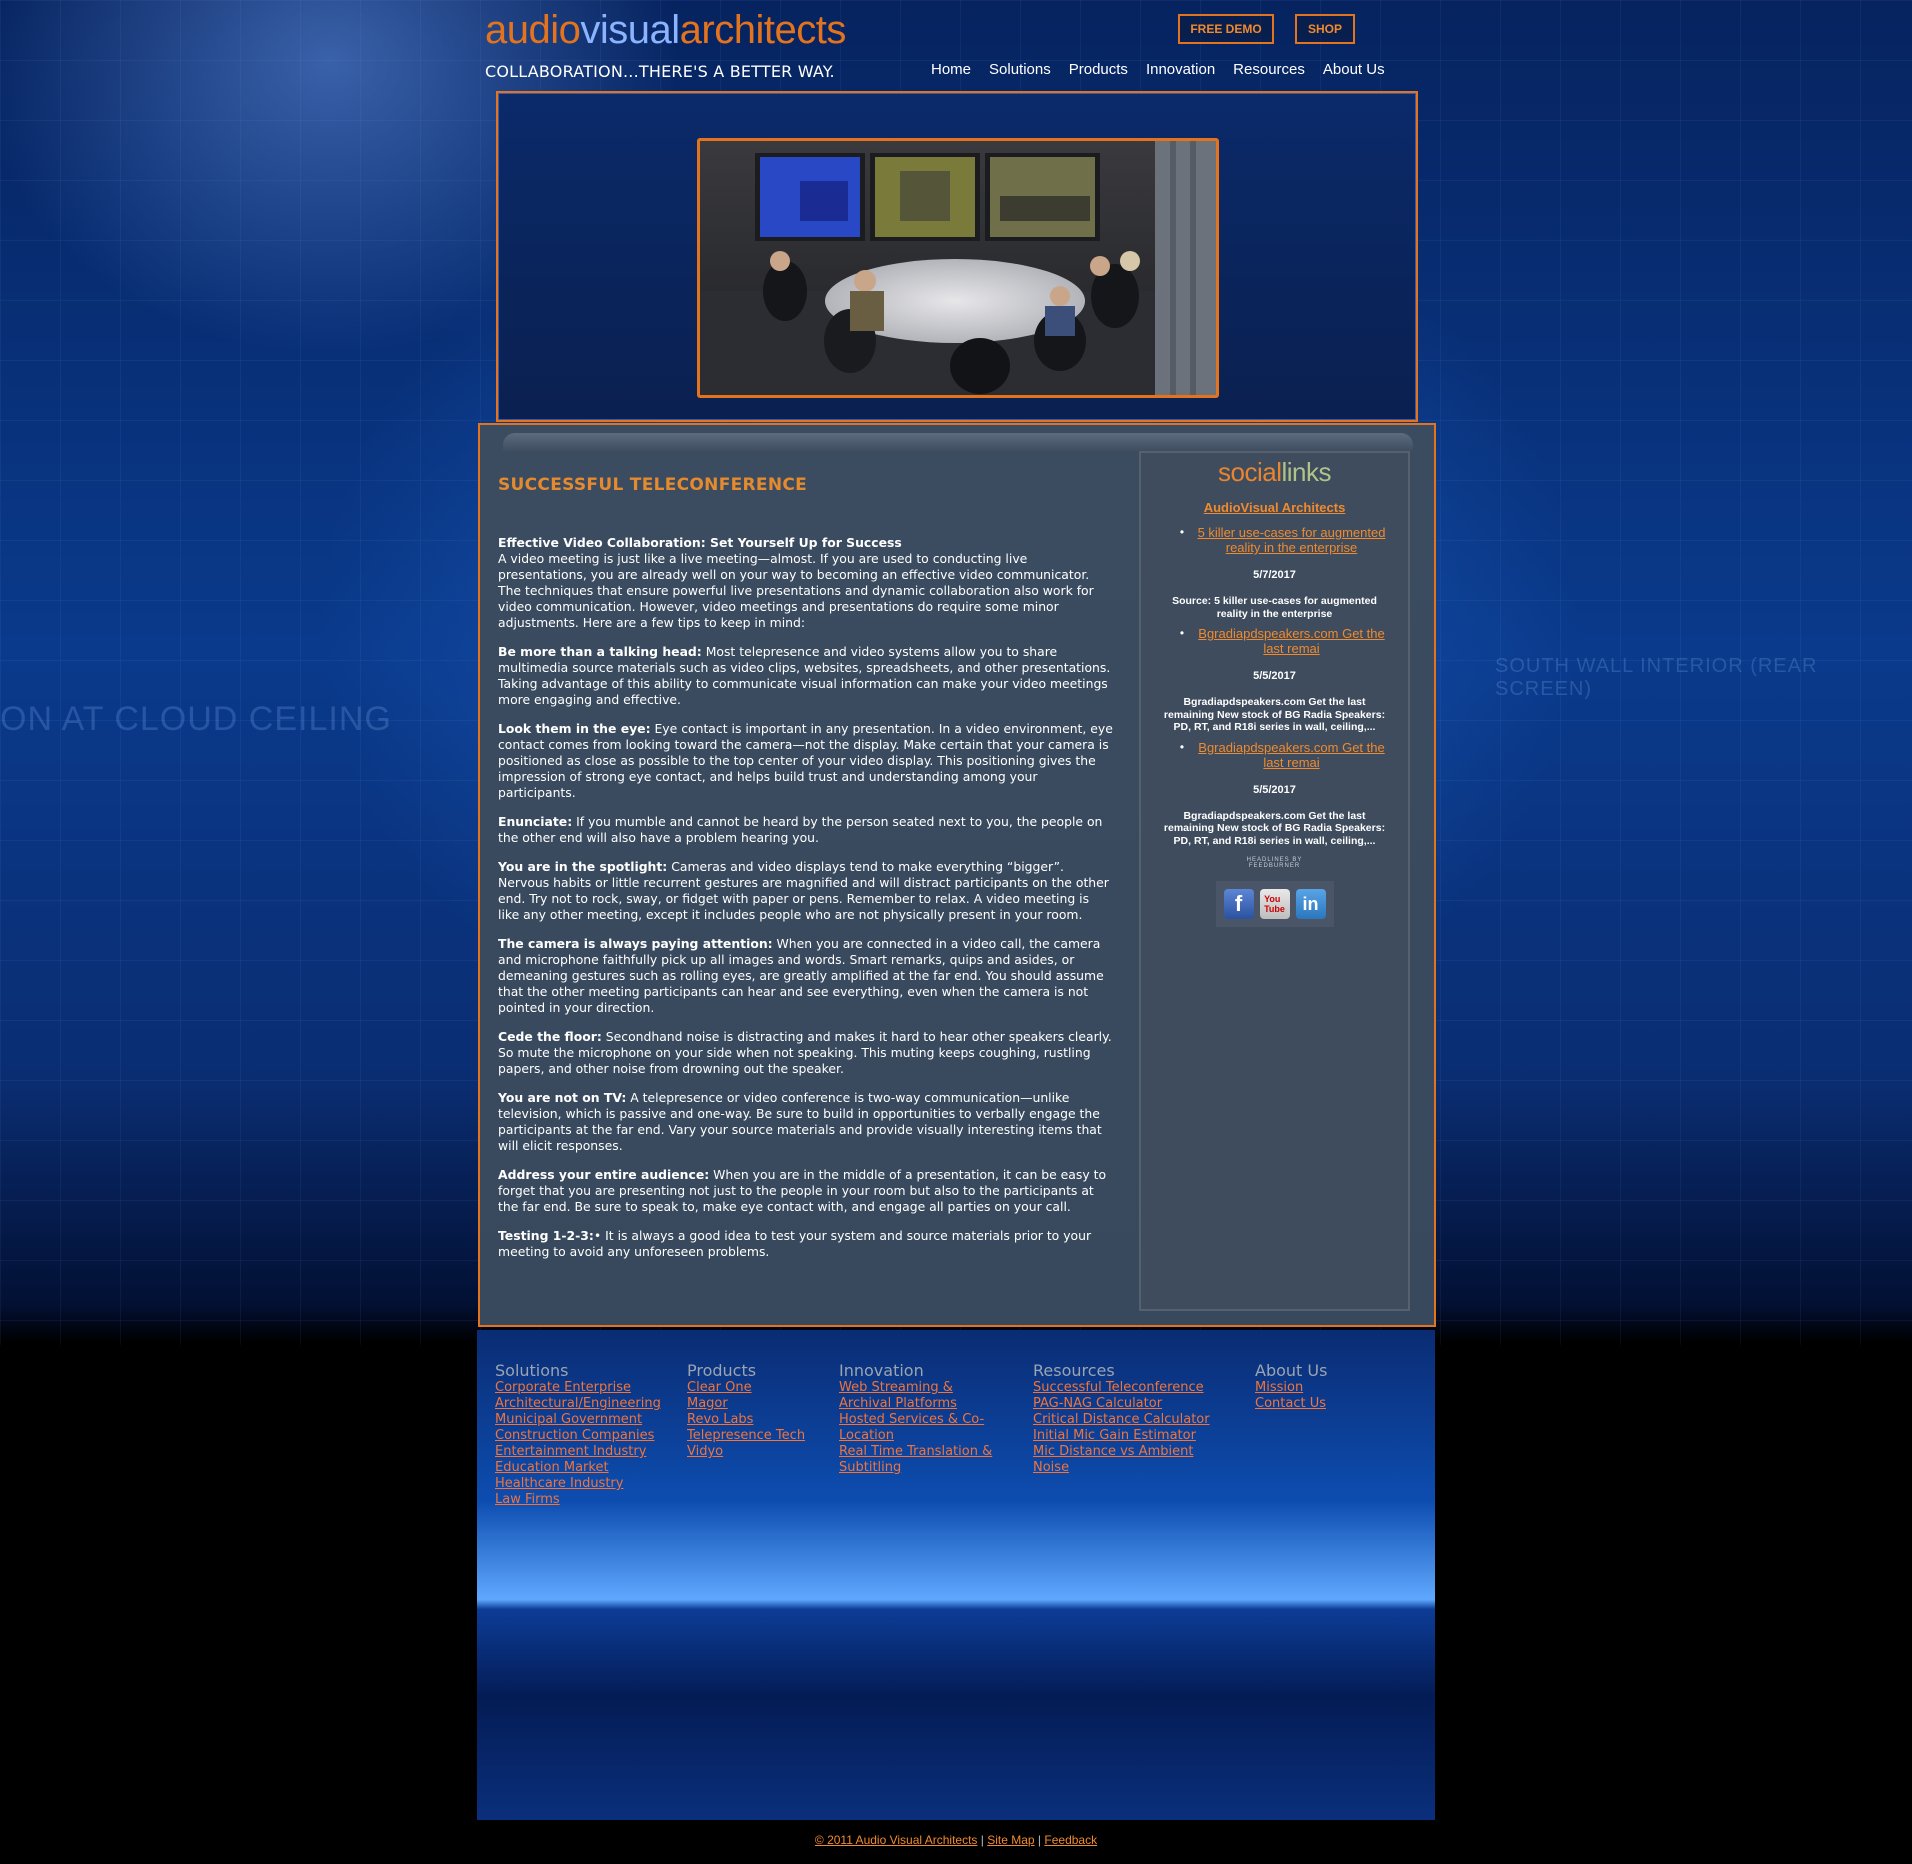 The width and height of the screenshot is (1912, 1864). I want to click on tip-heading: Address your entire audience:, so click(604, 1174).